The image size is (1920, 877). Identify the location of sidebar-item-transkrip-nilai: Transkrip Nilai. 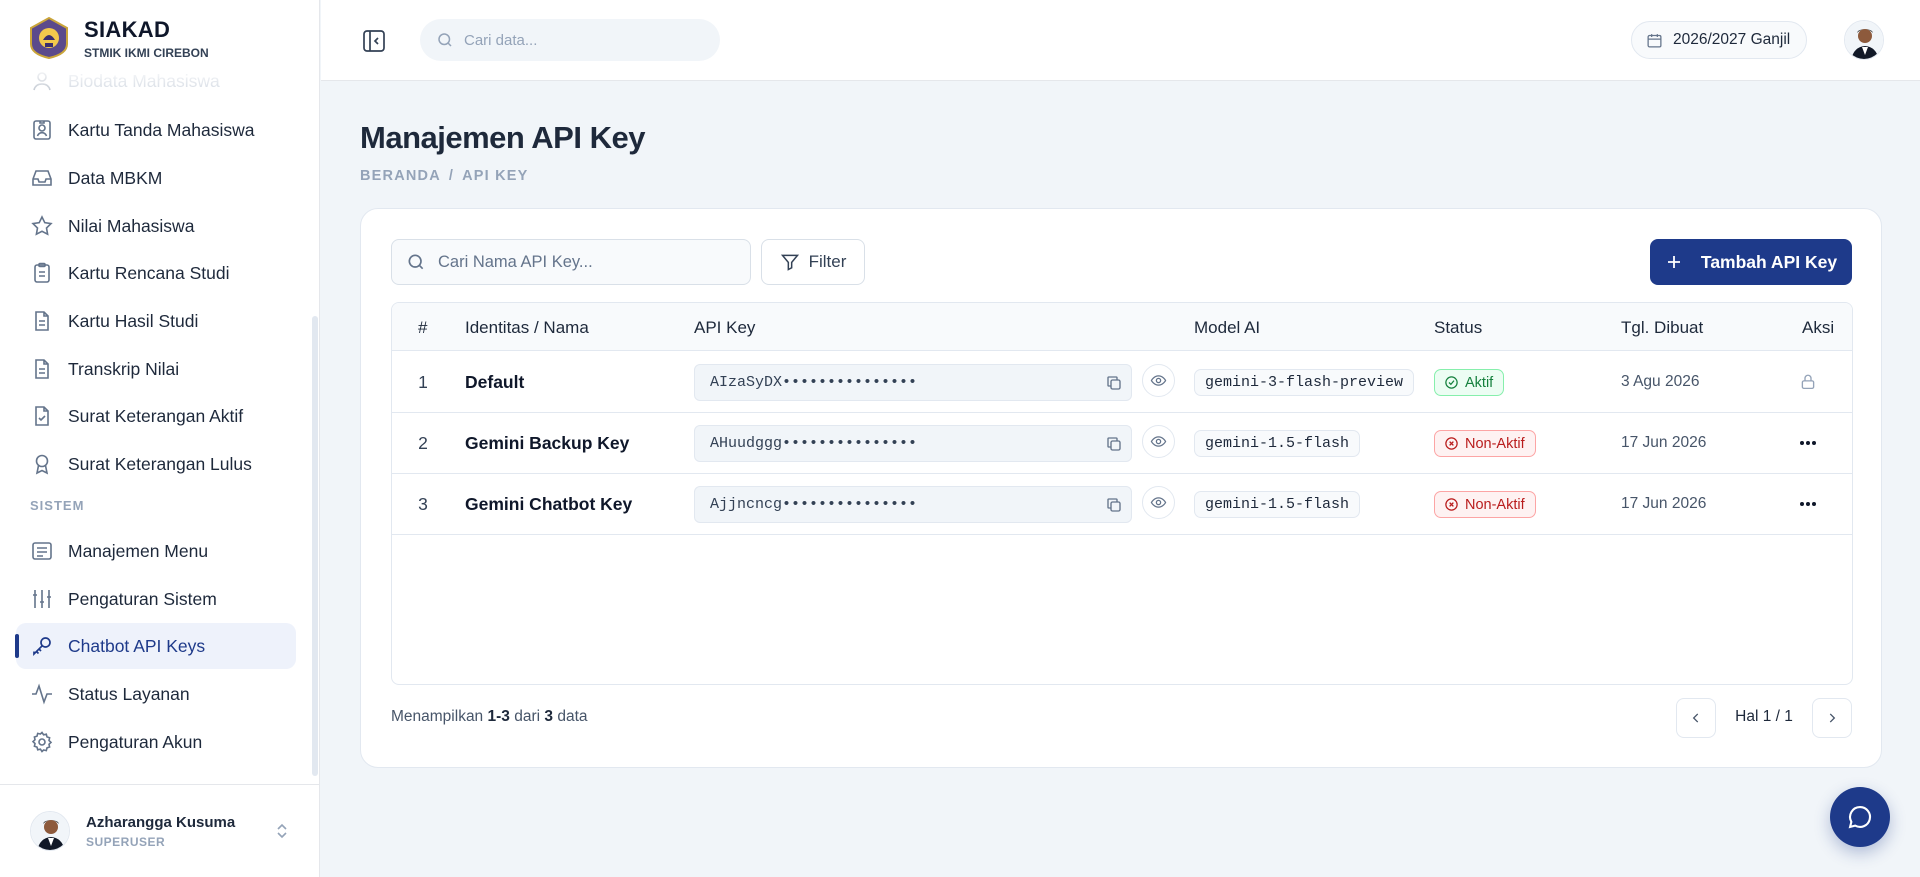
(156, 369).